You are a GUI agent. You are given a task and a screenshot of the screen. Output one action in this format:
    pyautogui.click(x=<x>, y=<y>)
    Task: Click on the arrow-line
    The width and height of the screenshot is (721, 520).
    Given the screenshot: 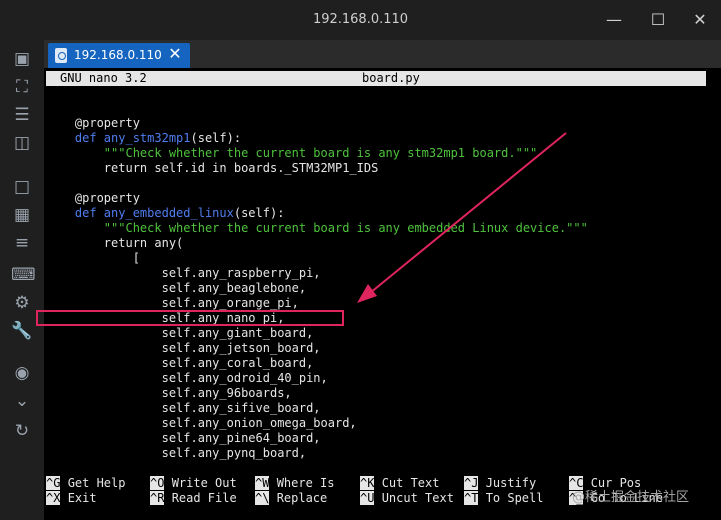 What is the action you would take?
    pyautogui.click(x=468, y=213)
    